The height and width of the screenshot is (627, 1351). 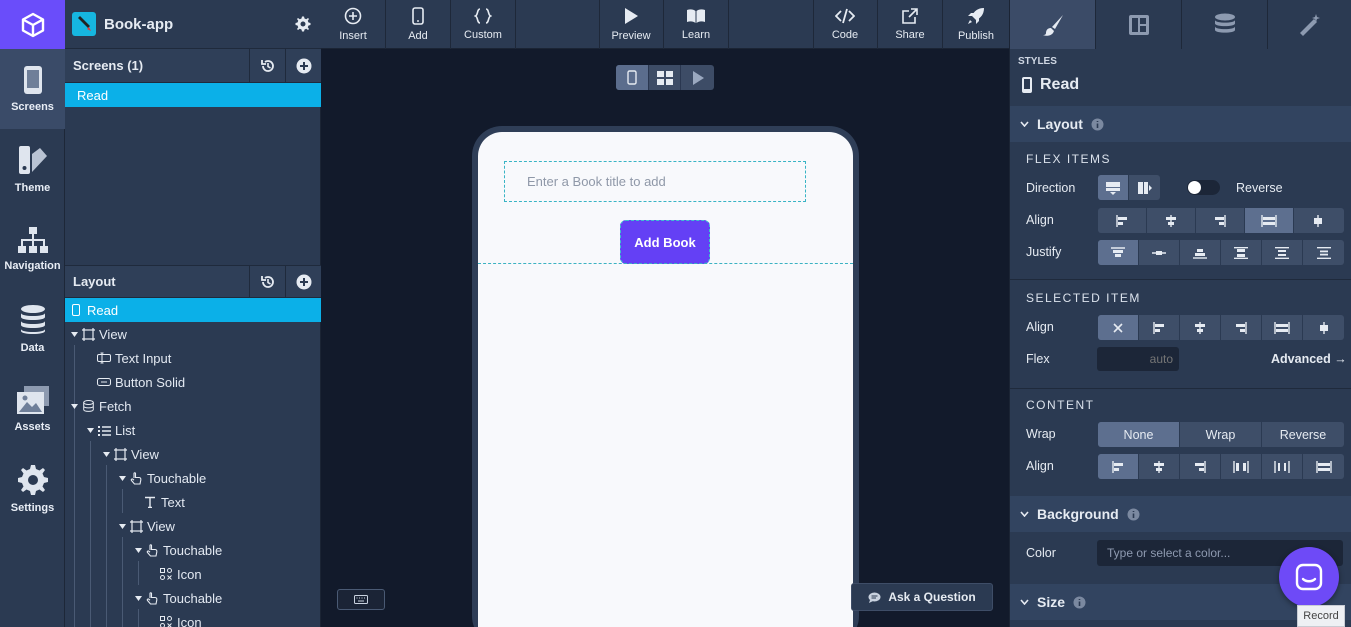 What do you see at coordinates (976, 24) in the screenshot?
I see `publish-button: Publish` at bounding box center [976, 24].